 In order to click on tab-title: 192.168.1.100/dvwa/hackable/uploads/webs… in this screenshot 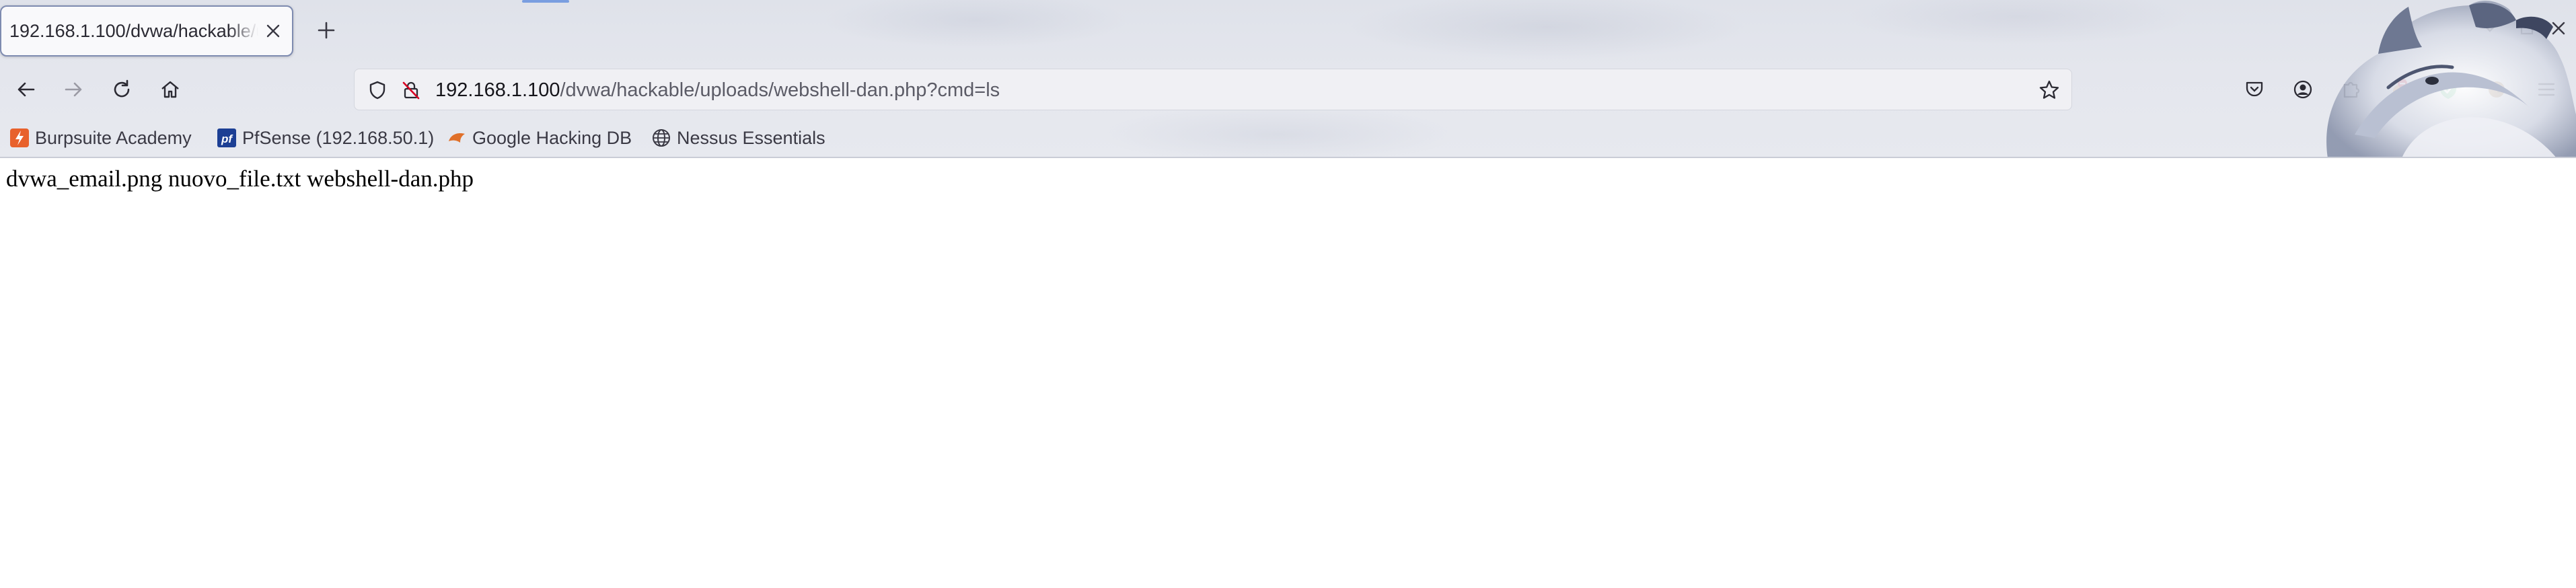, I will do `click(133, 31)`.